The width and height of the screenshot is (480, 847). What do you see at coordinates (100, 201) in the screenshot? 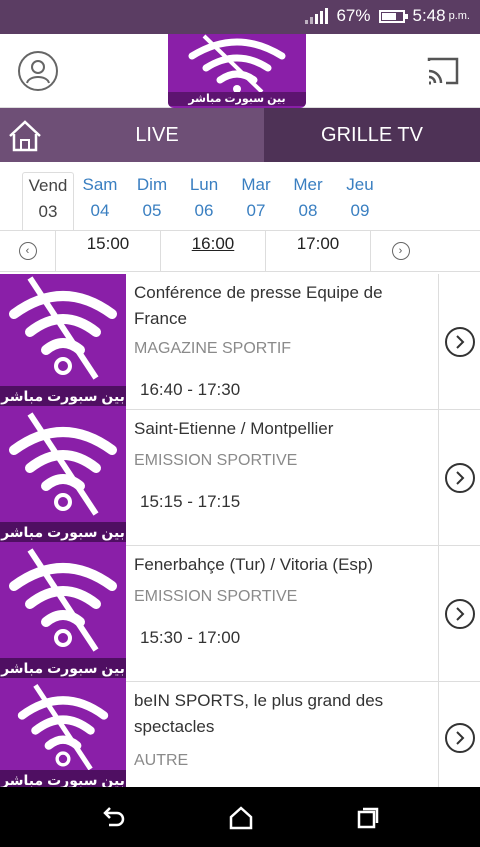
I see `day-item: Sam 04` at bounding box center [100, 201].